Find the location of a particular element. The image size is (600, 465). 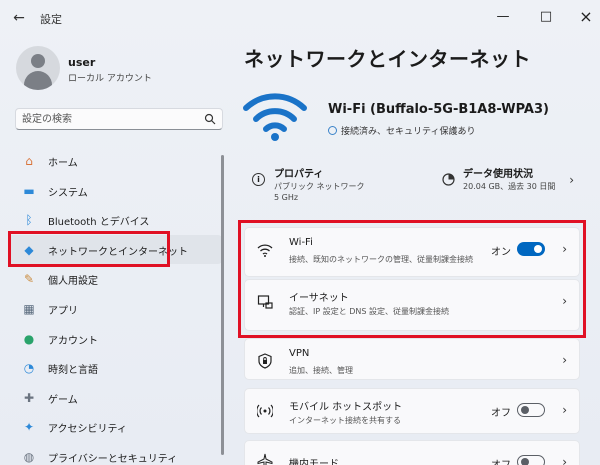

sidebar-item-home: ⌂ ホーム is located at coordinates (115, 161).